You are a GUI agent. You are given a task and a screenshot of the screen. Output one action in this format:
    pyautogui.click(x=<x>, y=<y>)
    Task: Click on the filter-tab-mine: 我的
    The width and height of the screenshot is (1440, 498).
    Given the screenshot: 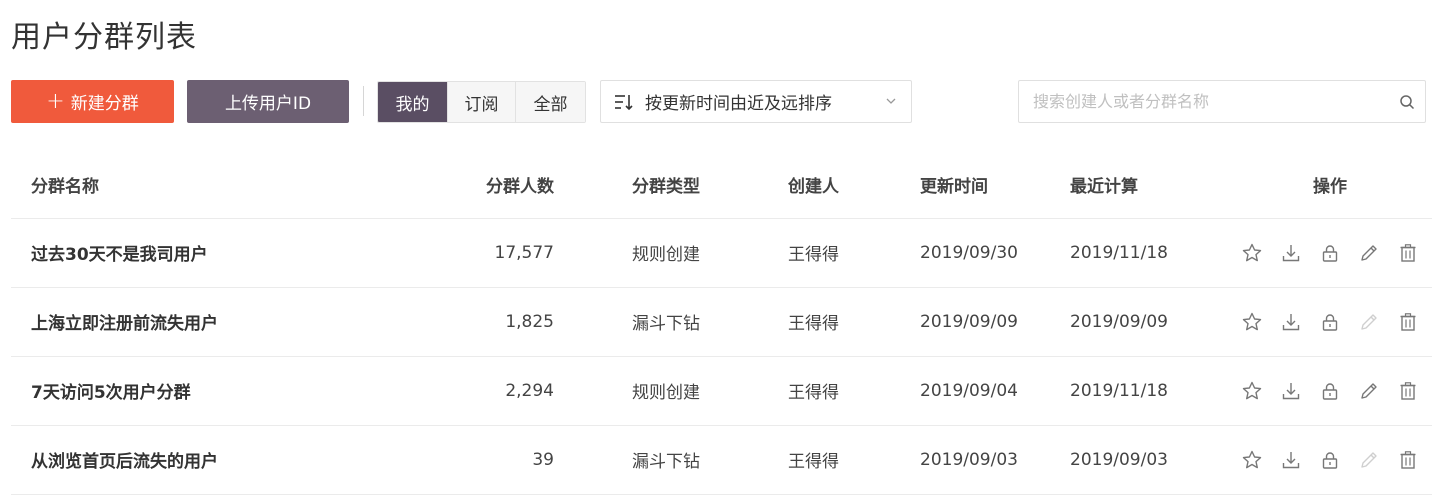 What is the action you would take?
    pyautogui.click(x=413, y=102)
    